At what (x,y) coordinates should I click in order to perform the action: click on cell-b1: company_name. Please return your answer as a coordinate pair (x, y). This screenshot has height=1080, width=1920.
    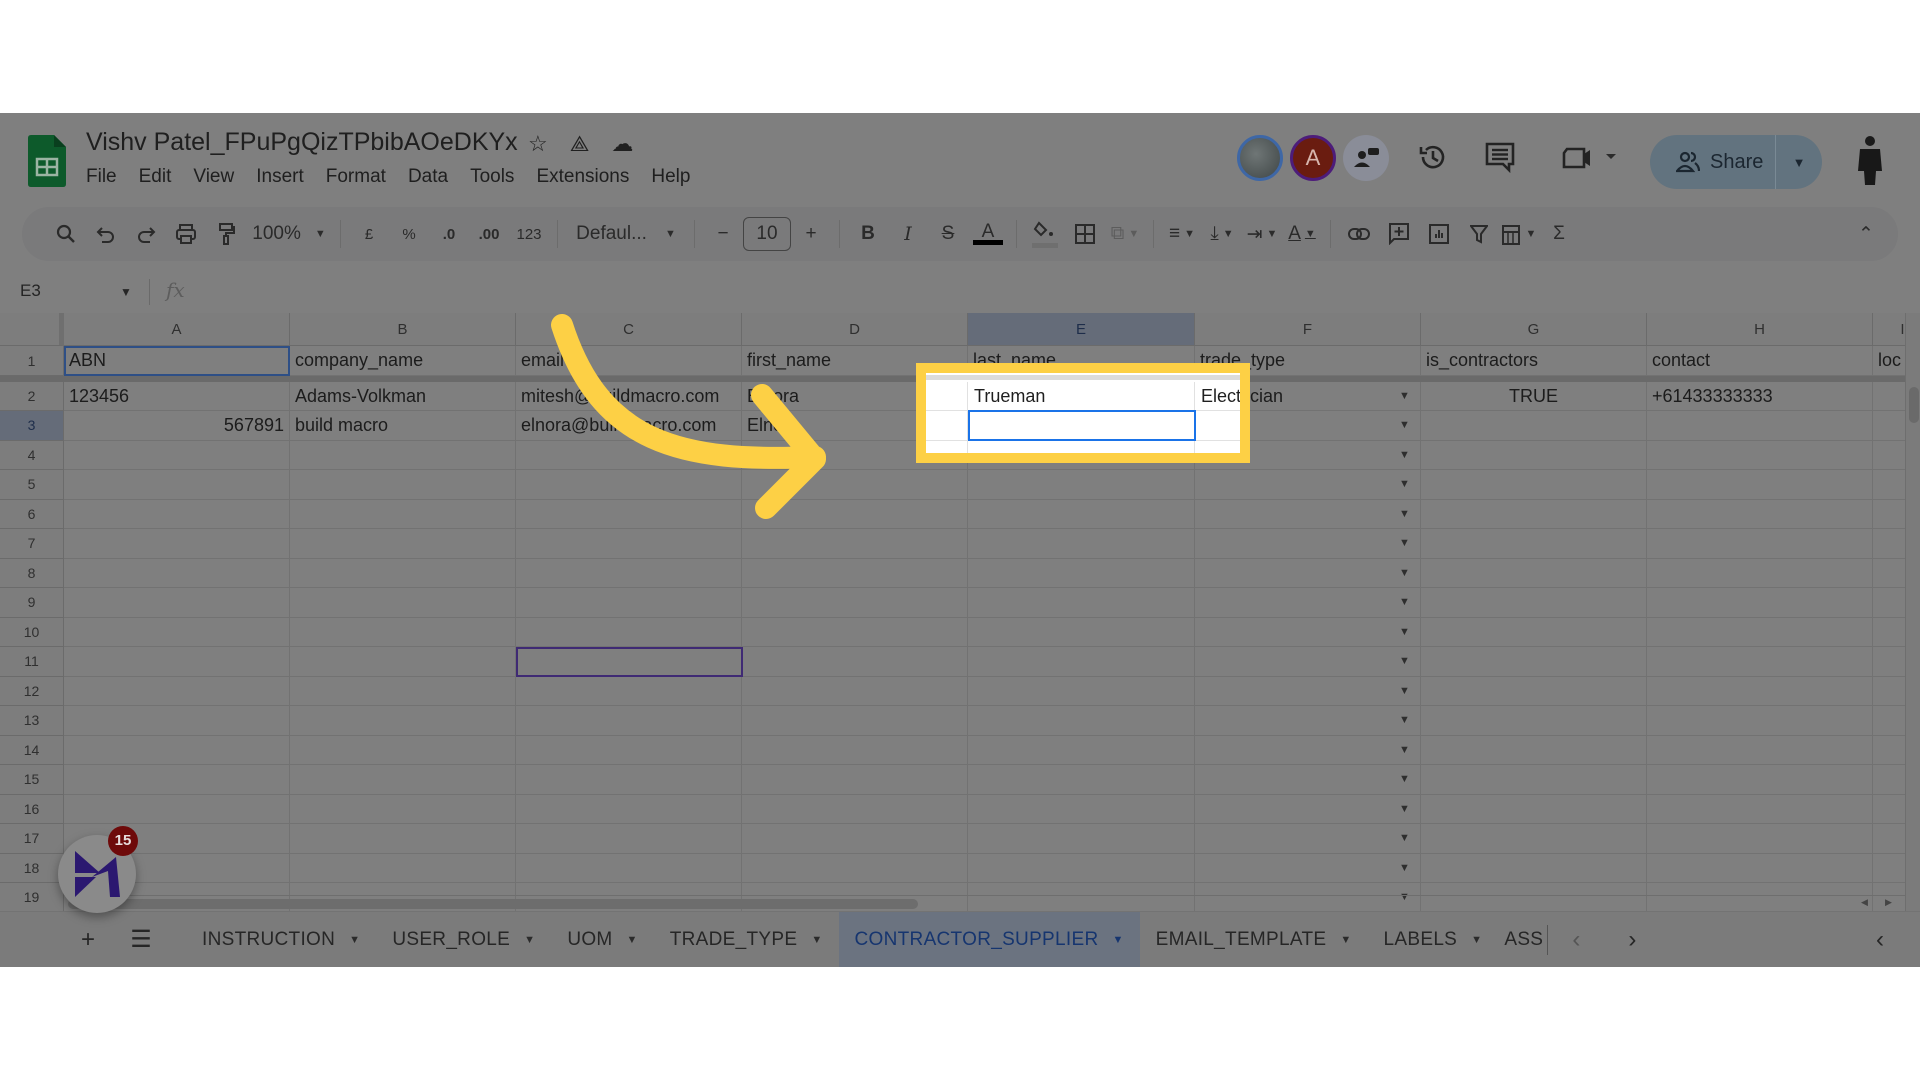
    Looking at the image, I should click on (403, 361).